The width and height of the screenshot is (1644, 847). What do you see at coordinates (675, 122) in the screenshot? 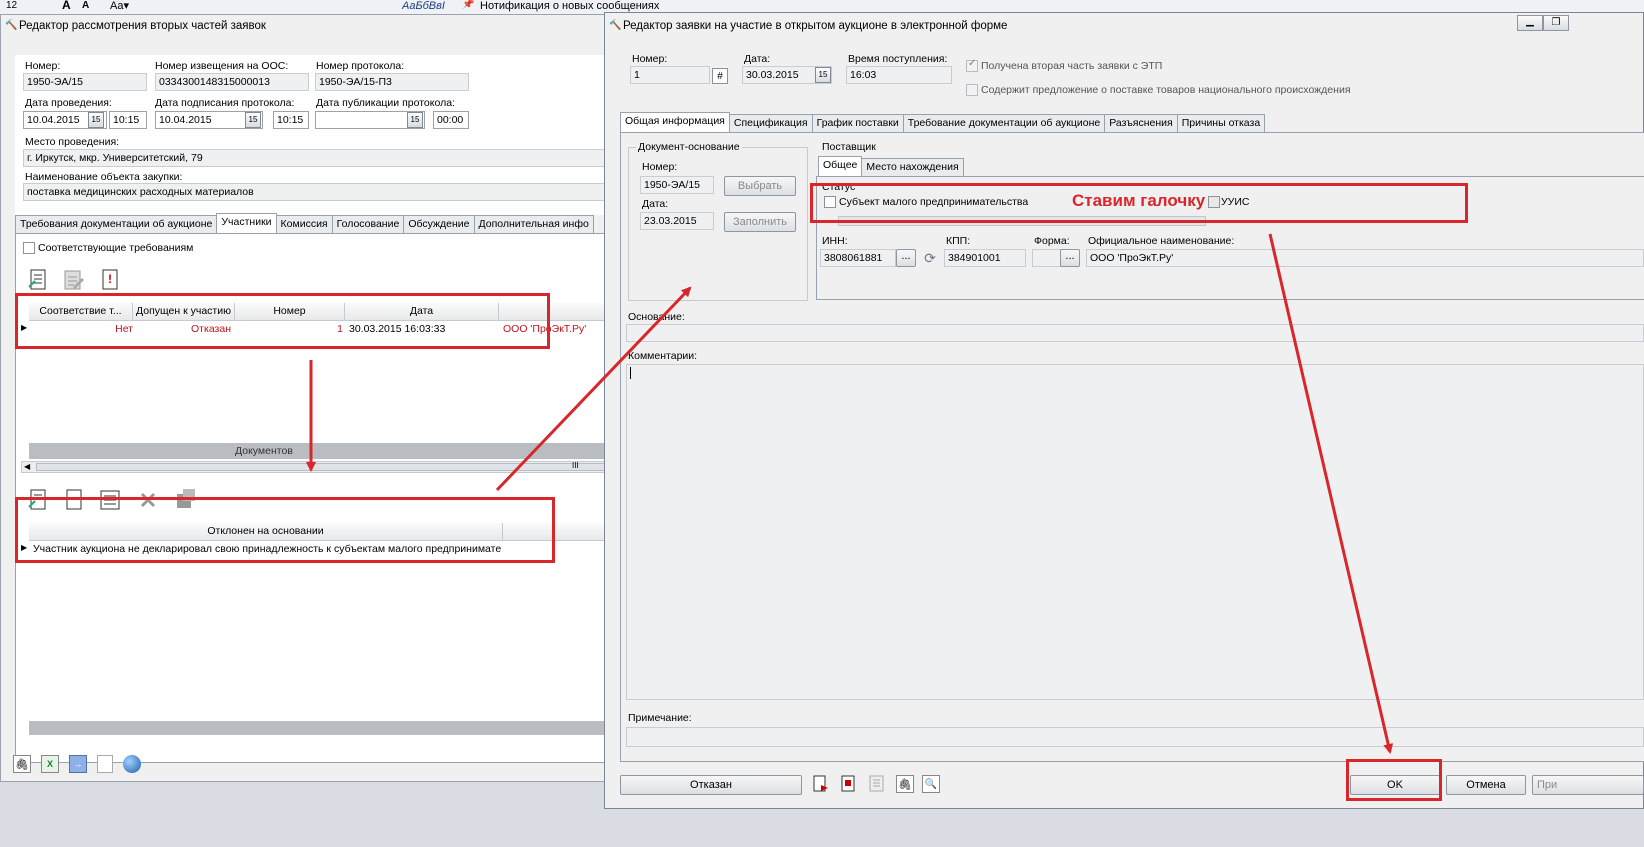
I see `tab-general-info: Общая информация` at bounding box center [675, 122].